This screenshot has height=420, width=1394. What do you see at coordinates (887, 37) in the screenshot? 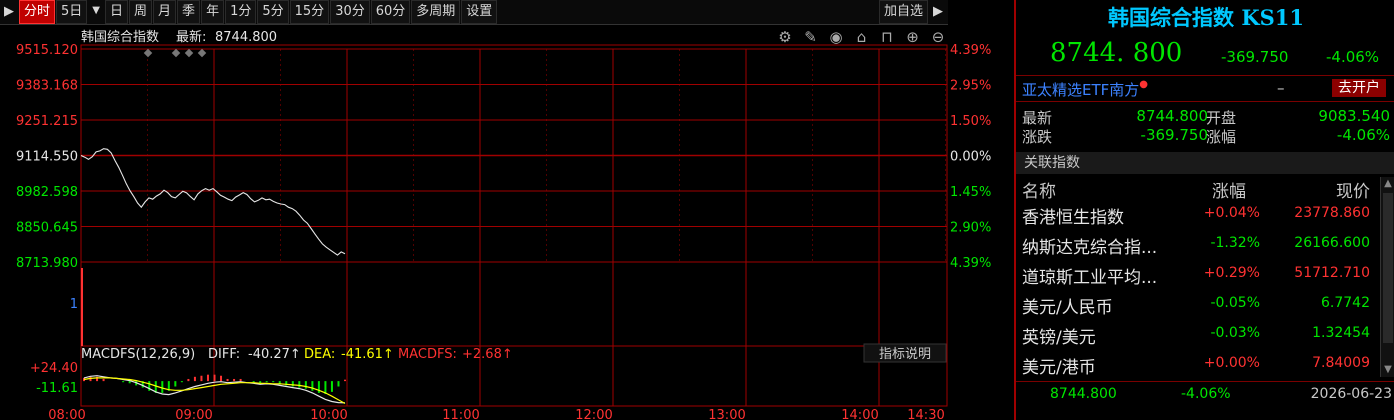
I see `lock-icon: ⊓` at bounding box center [887, 37].